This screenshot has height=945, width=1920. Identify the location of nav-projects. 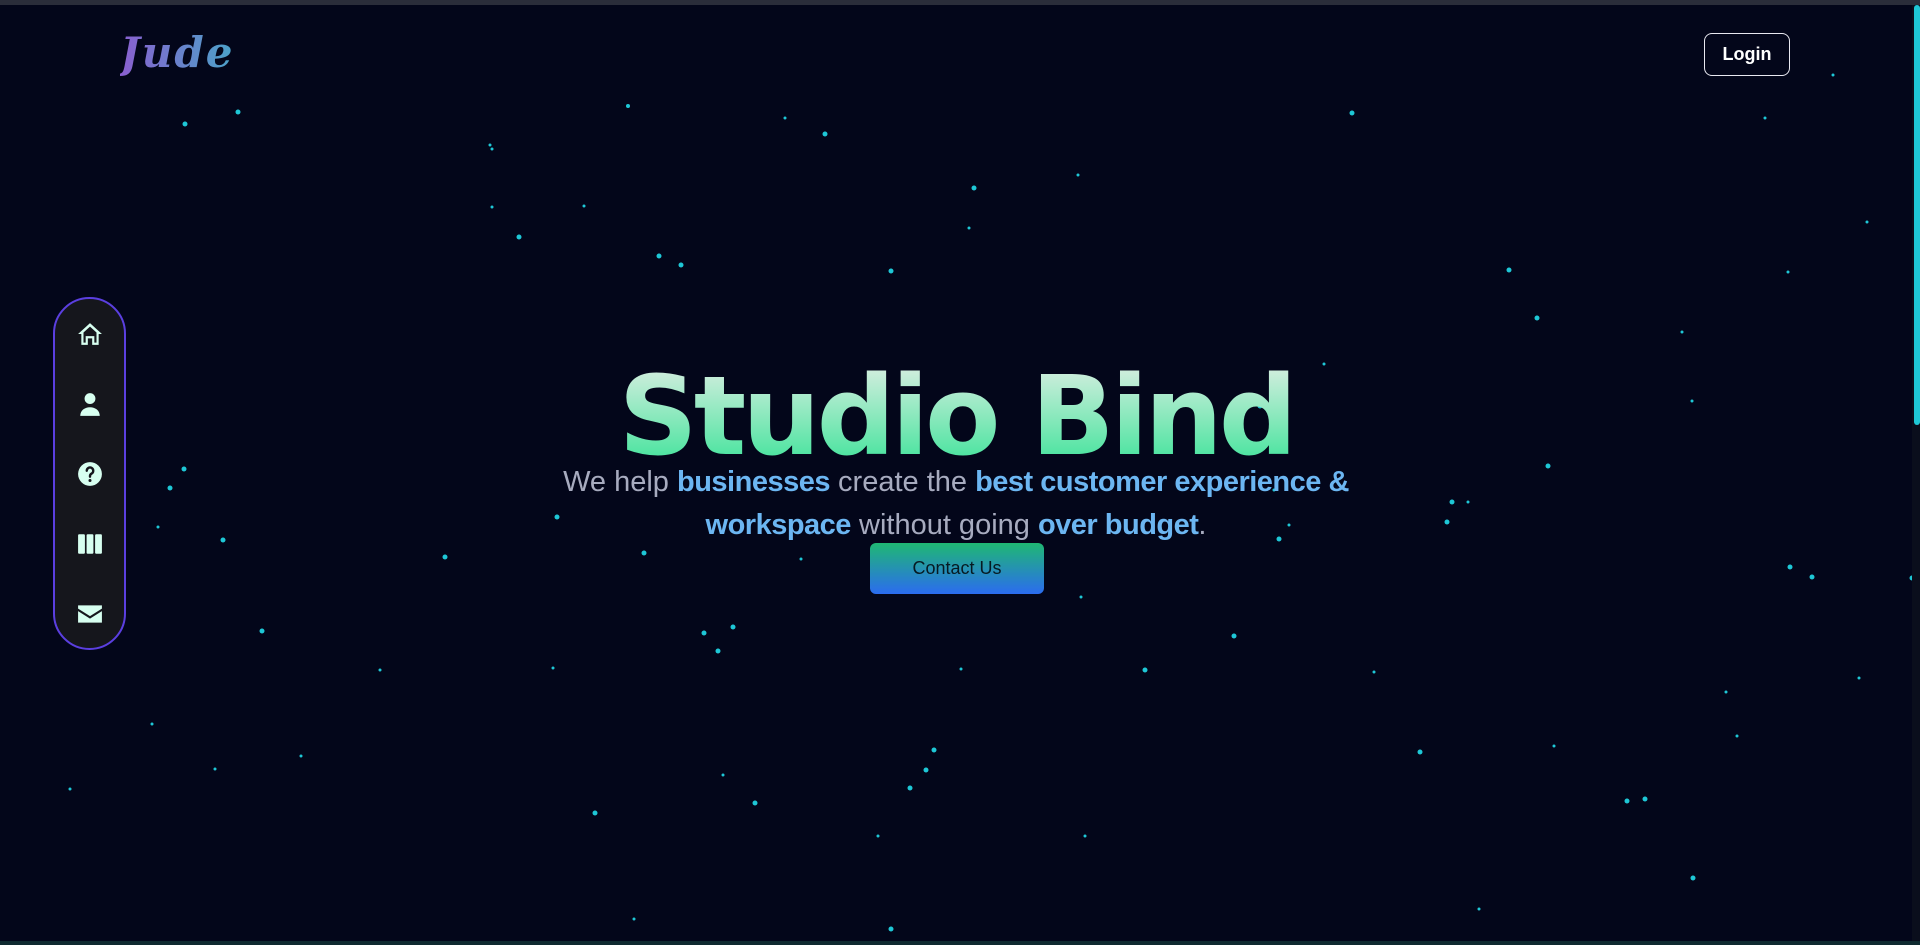
(90, 546).